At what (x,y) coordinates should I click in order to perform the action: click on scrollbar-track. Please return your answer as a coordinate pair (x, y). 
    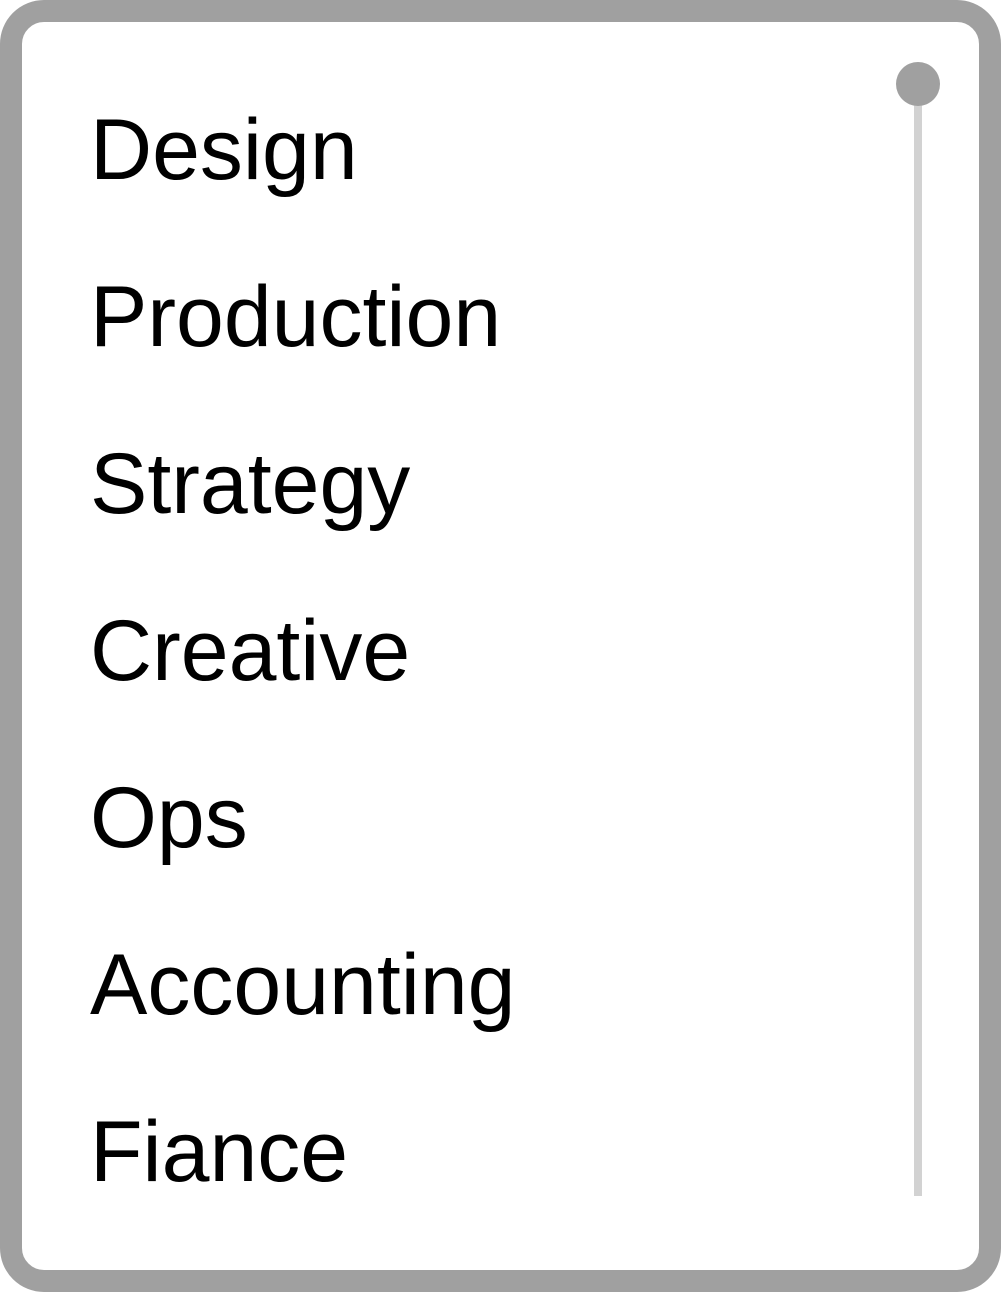
    Looking at the image, I should click on (918, 639).